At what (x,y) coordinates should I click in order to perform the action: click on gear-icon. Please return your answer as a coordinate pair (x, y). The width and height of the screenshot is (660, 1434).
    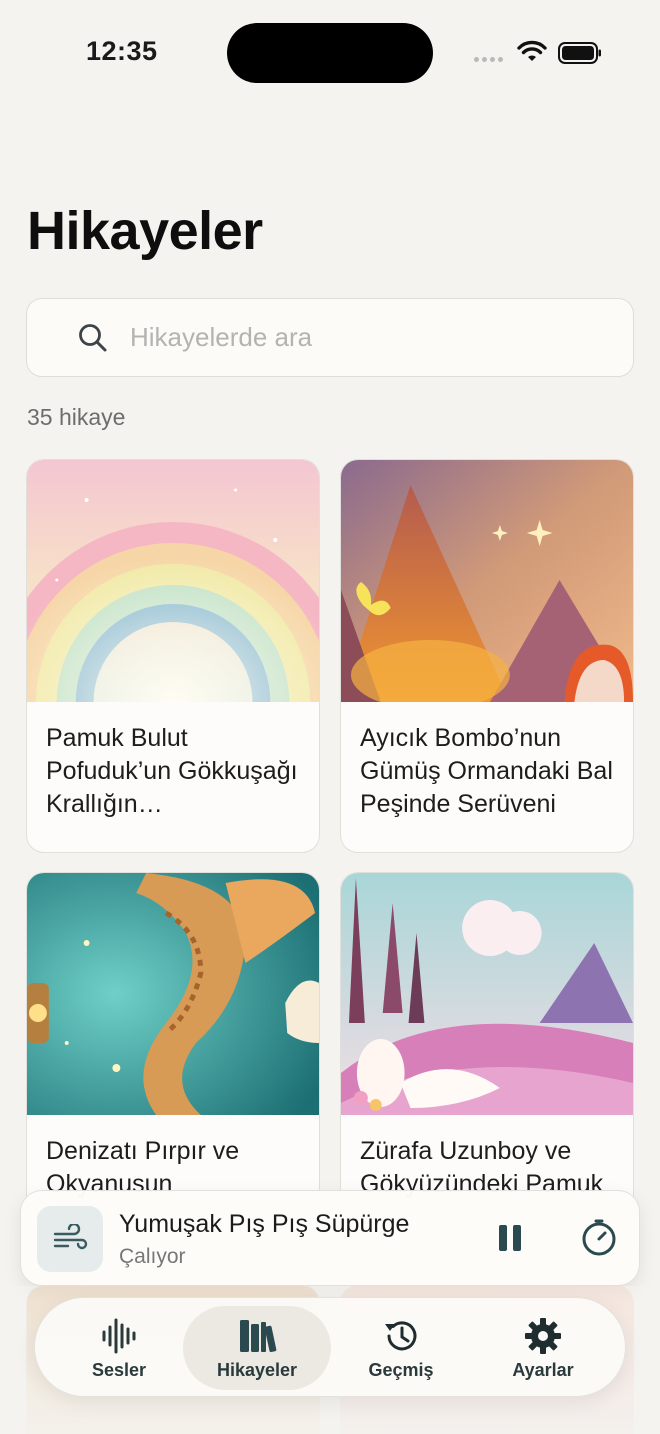
    Looking at the image, I should click on (543, 1335).